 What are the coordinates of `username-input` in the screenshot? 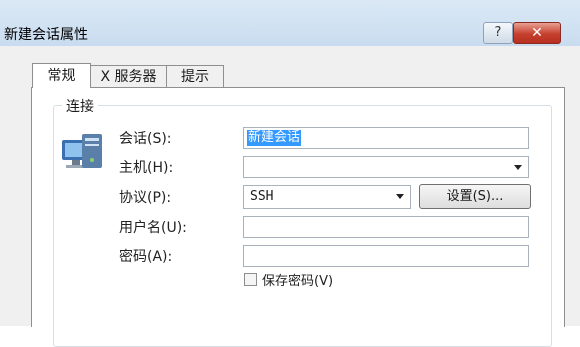 It's located at (386, 227).